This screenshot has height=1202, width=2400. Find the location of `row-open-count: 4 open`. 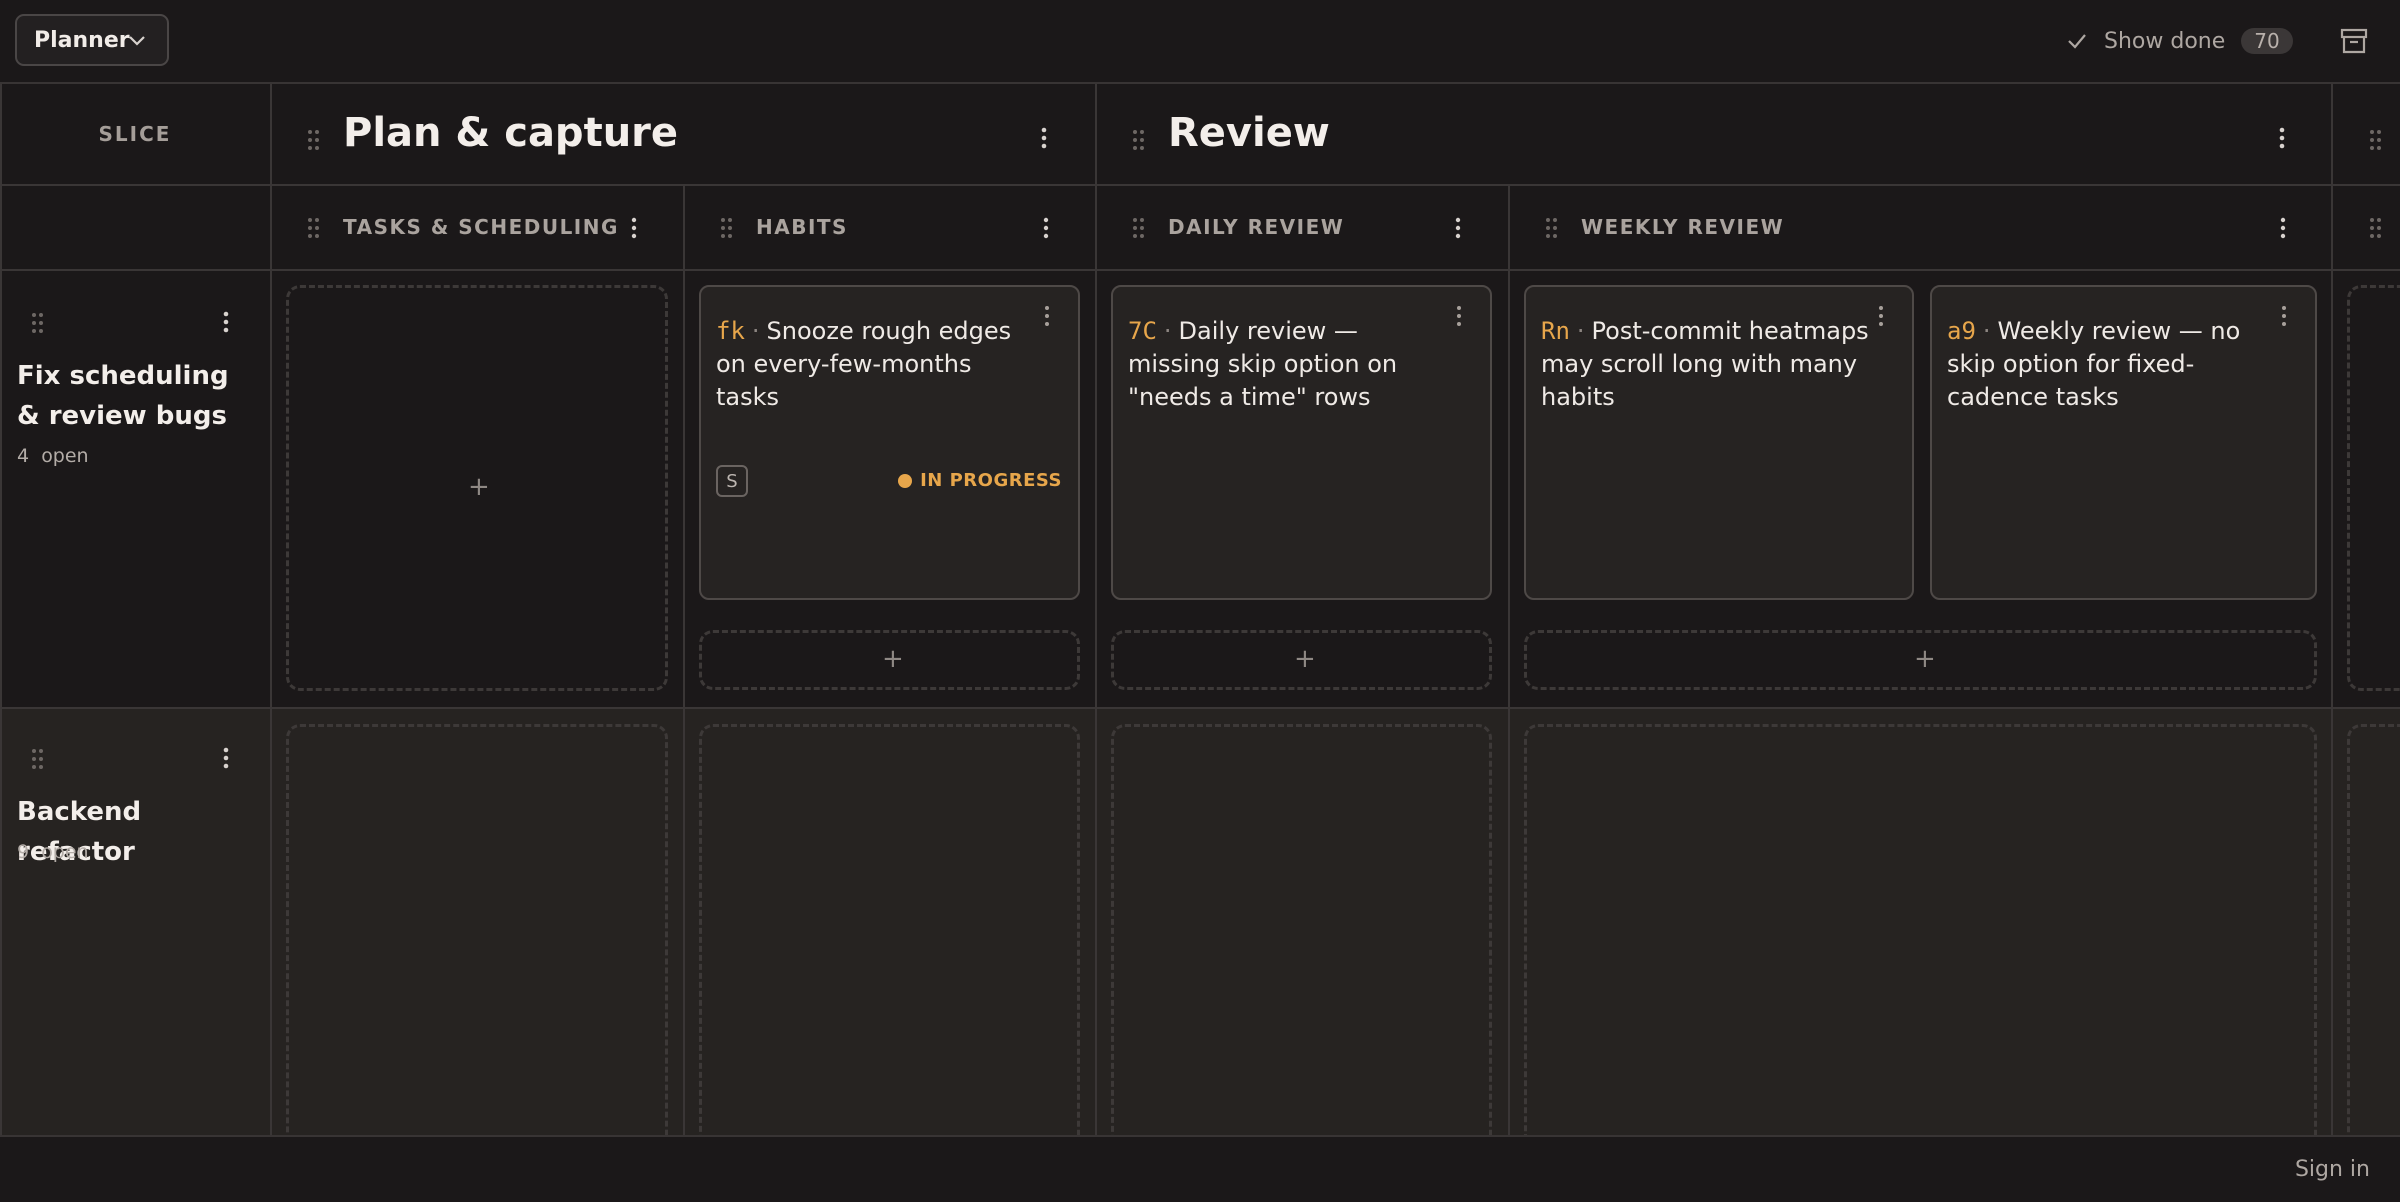

row-open-count: 4 open is located at coordinates (53, 456).